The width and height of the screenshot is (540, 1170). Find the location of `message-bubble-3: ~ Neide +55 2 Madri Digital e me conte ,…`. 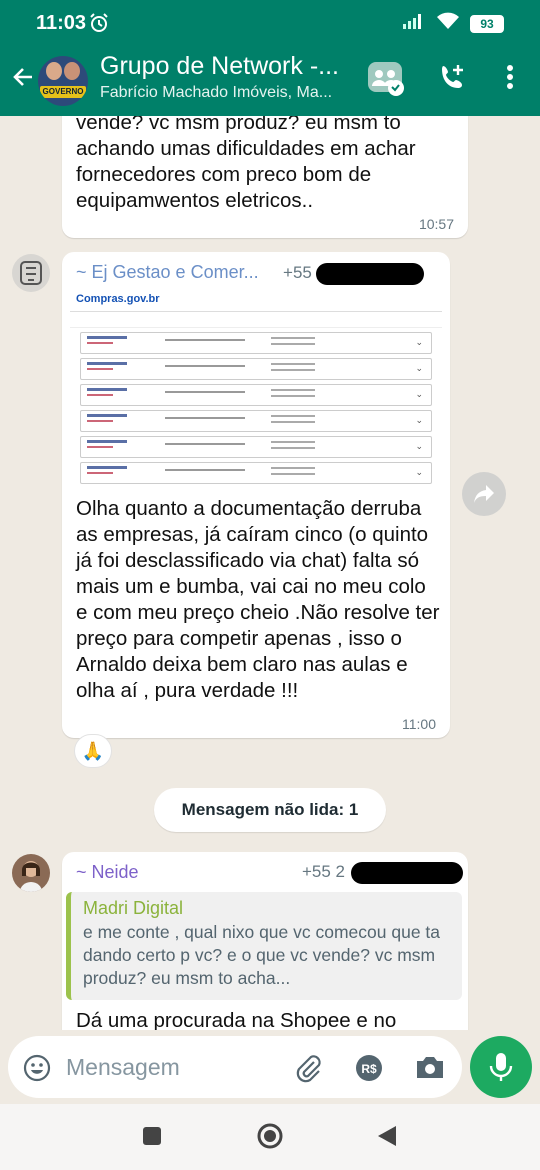

message-bubble-3: ~ Neide +55 2 Madri Digital e me conte ,… is located at coordinates (265, 941).